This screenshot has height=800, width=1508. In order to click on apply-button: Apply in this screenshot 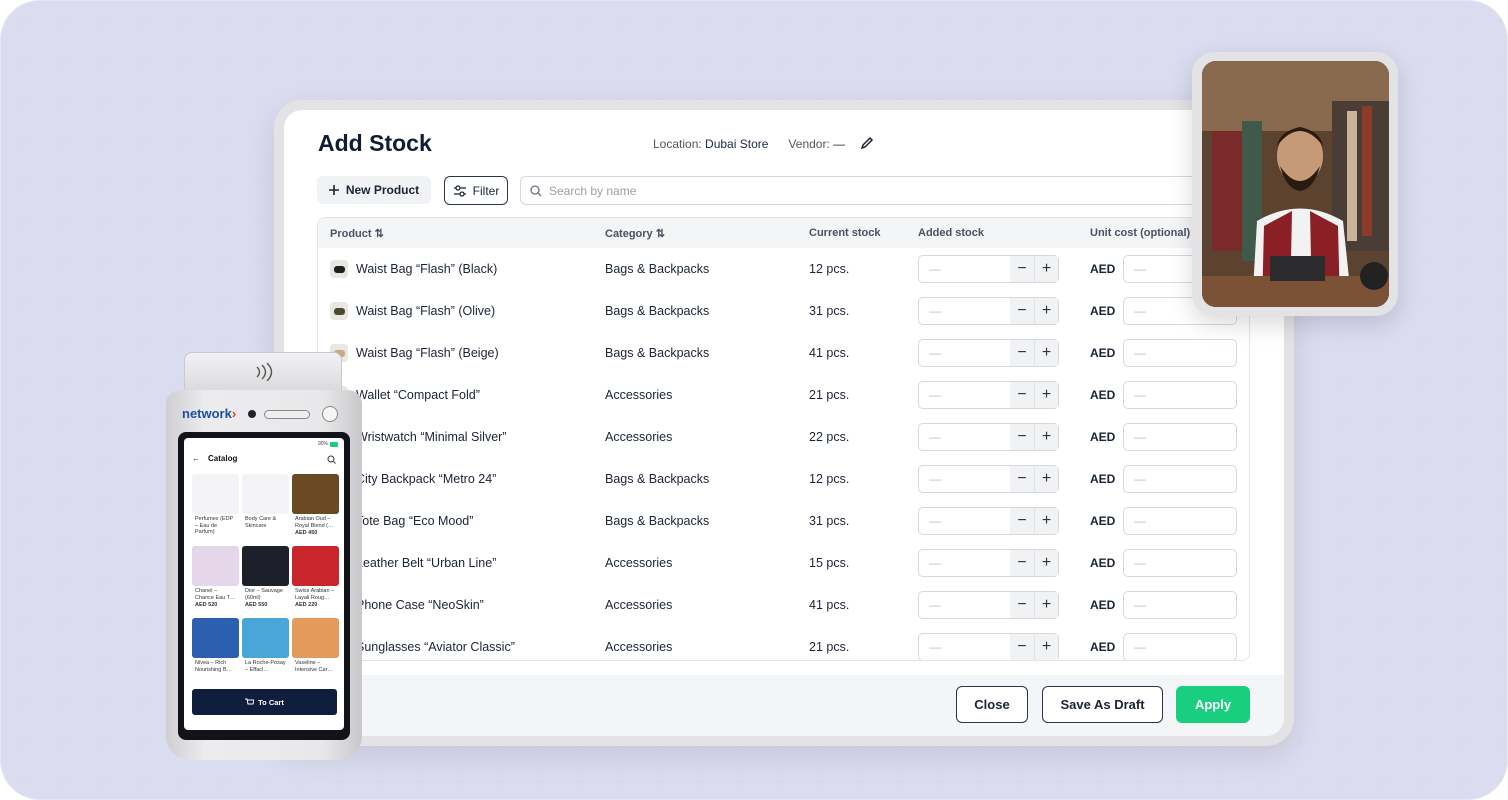, I will do `click(1213, 704)`.